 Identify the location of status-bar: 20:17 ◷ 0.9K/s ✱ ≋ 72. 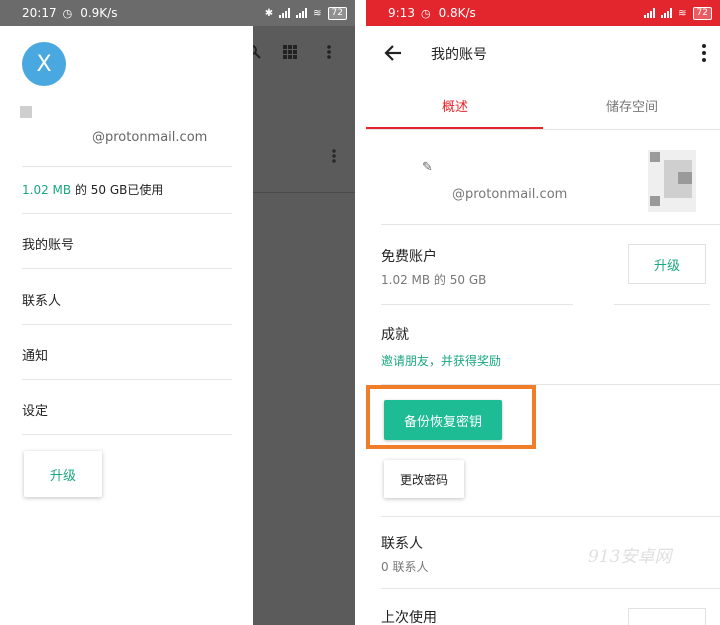
(177, 13).